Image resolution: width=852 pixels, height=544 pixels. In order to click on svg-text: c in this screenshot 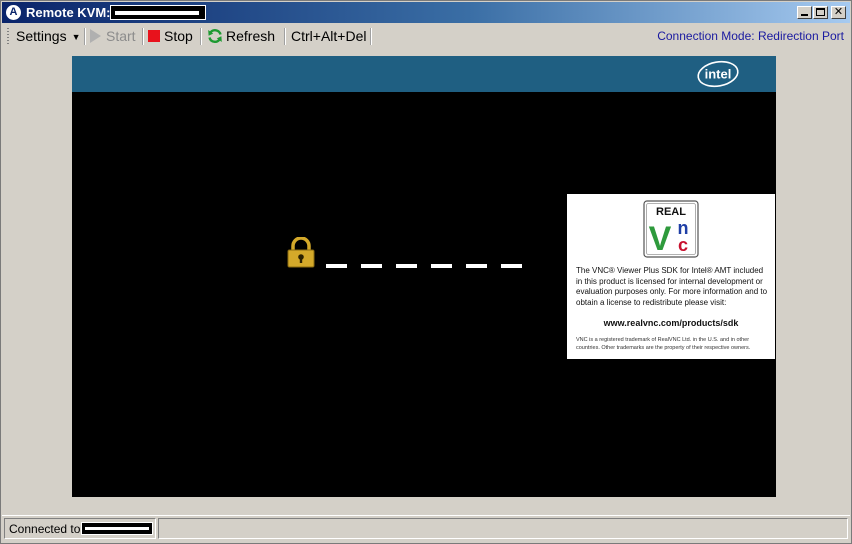, I will do `click(683, 245)`.